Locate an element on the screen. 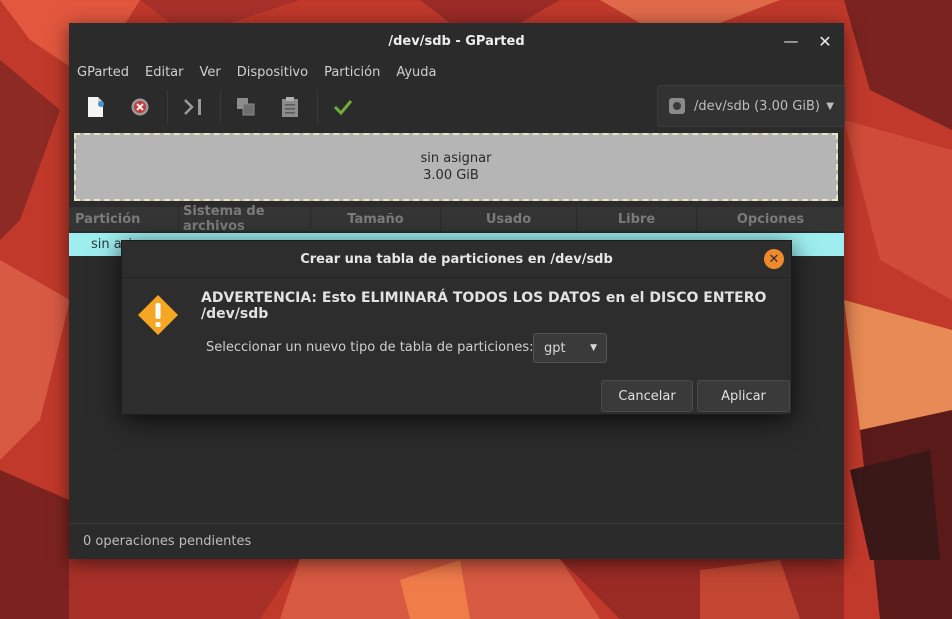 This screenshot has height=619, width=952. column-header-used: Usado is located at coordinates (509, 219).